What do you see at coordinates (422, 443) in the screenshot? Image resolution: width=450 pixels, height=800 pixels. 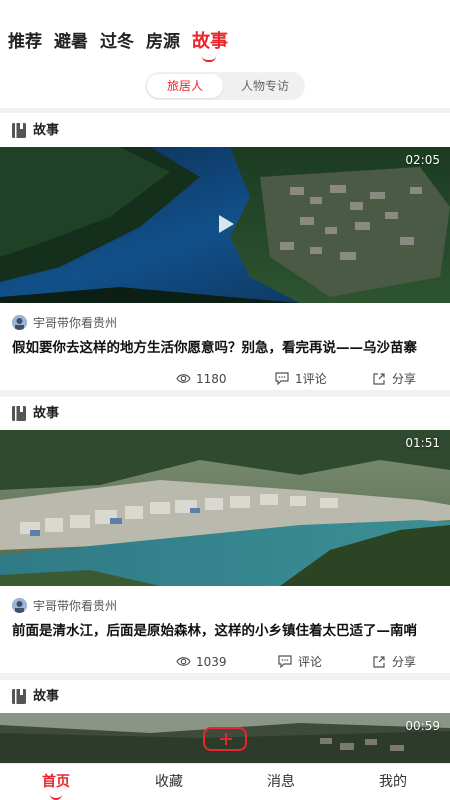 I see `video-duration: 01:51` at bounding box center [422, 443].